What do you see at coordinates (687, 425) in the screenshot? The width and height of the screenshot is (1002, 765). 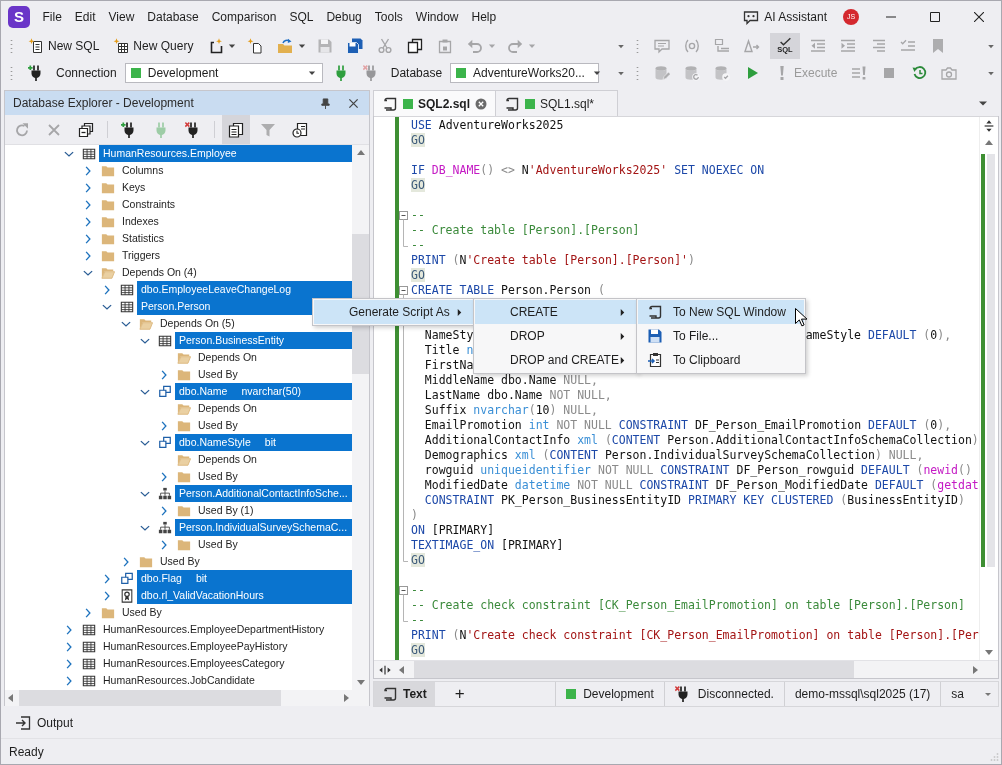 I see `code-line: EmailPromotion int NOT NULL CONSTRAINT DF_Person_EmailPromotion DEFAULT (0),` at bounding box center [687, 425].